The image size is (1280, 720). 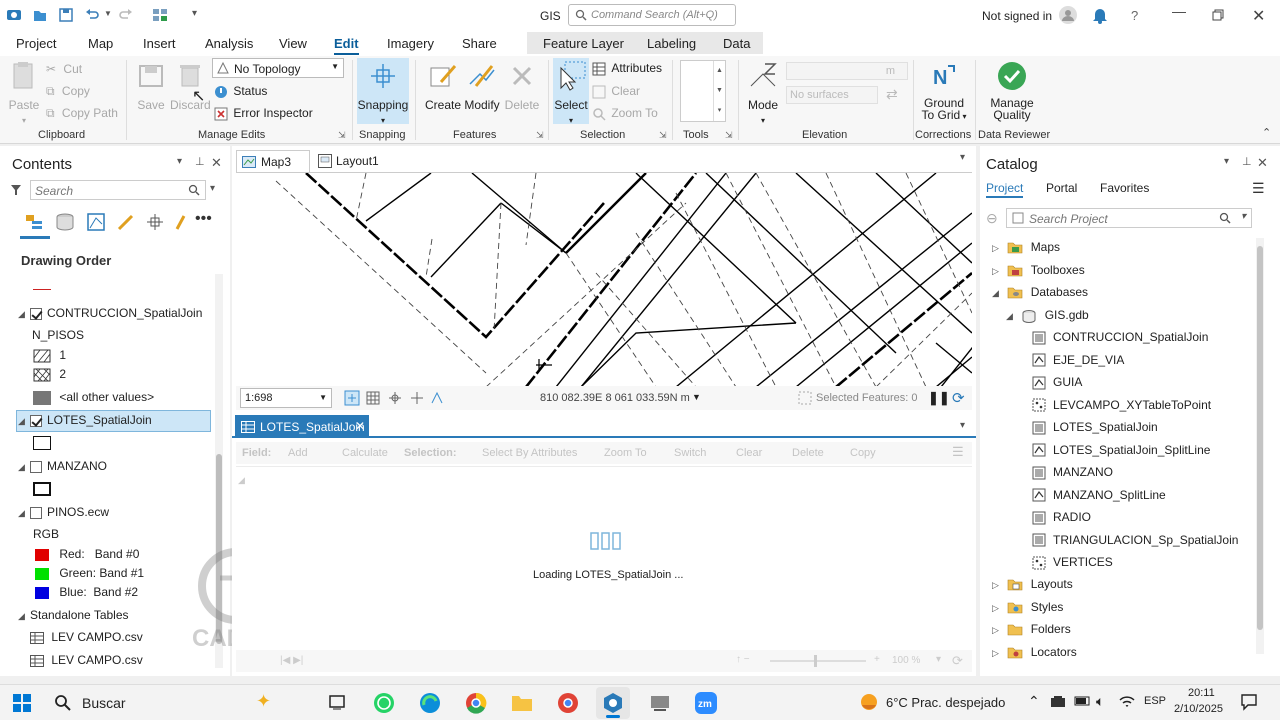 I want to click on minimize-icon: —, so click(x=1179, y=11).